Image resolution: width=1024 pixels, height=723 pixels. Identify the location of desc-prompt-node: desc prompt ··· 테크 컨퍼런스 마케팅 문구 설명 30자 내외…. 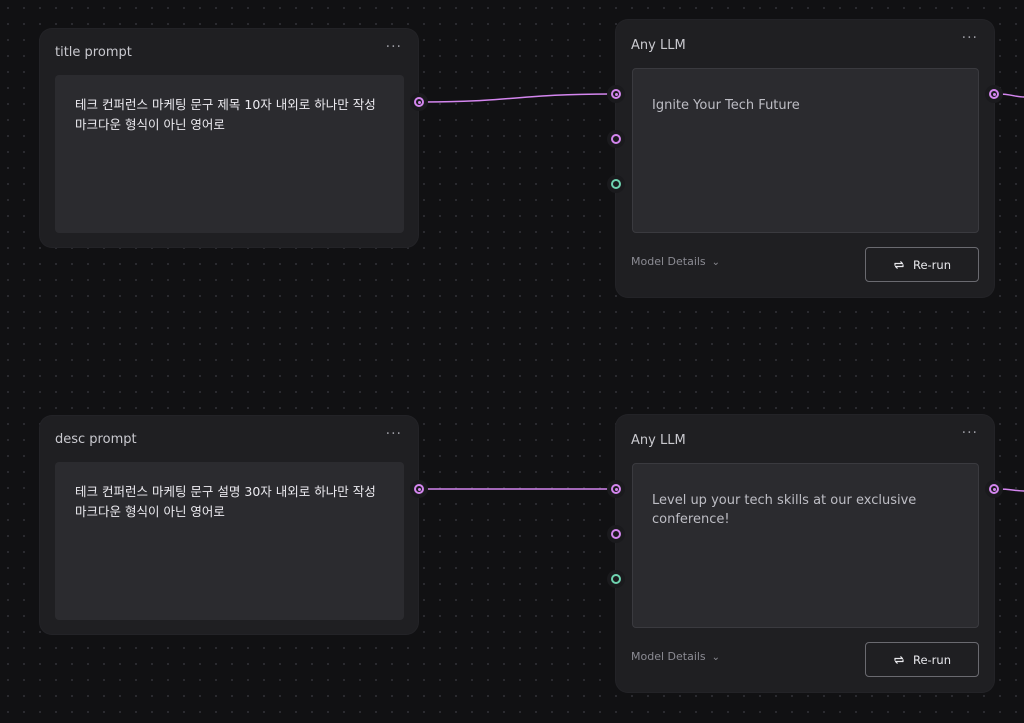
(229, 525).